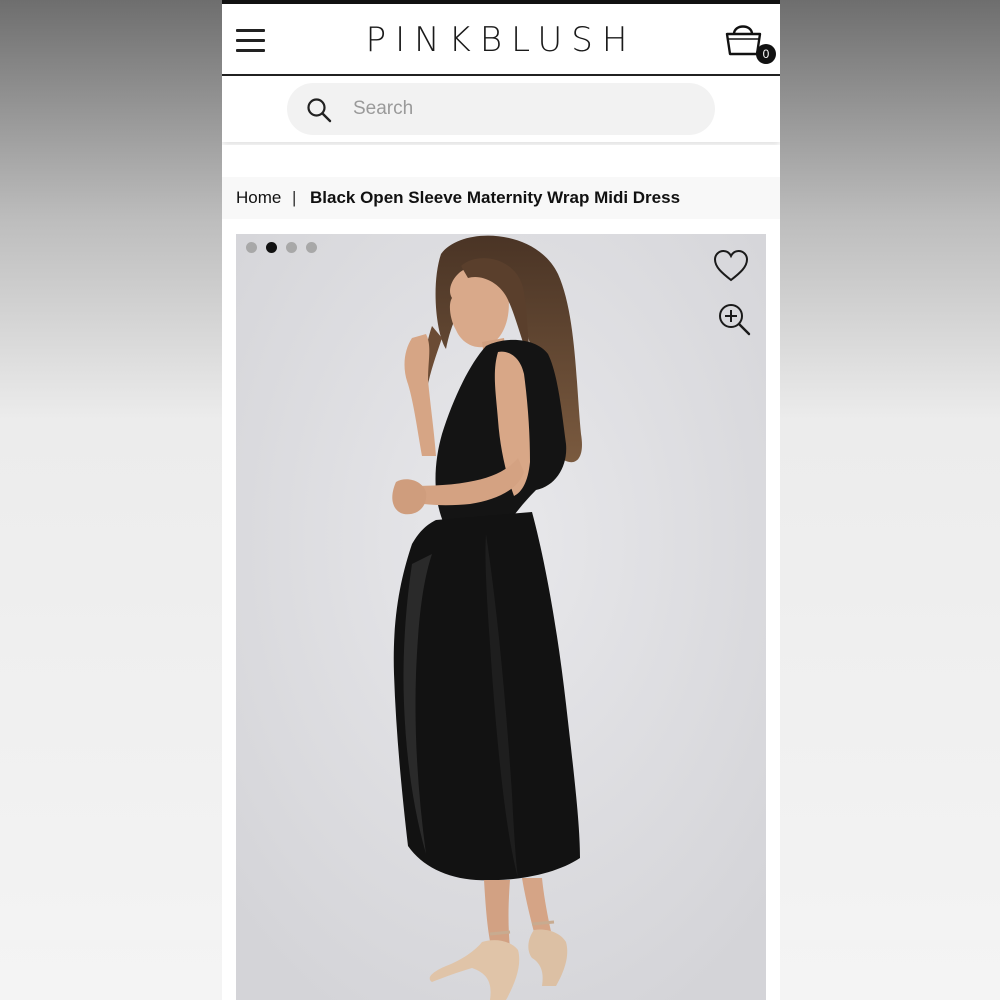 This screenshot has width=1000, height=1000. What do you see at coordinates (250, 41) in the screenshot?
I see `hamburger-menu-icon` at bounding box center [250, 41].